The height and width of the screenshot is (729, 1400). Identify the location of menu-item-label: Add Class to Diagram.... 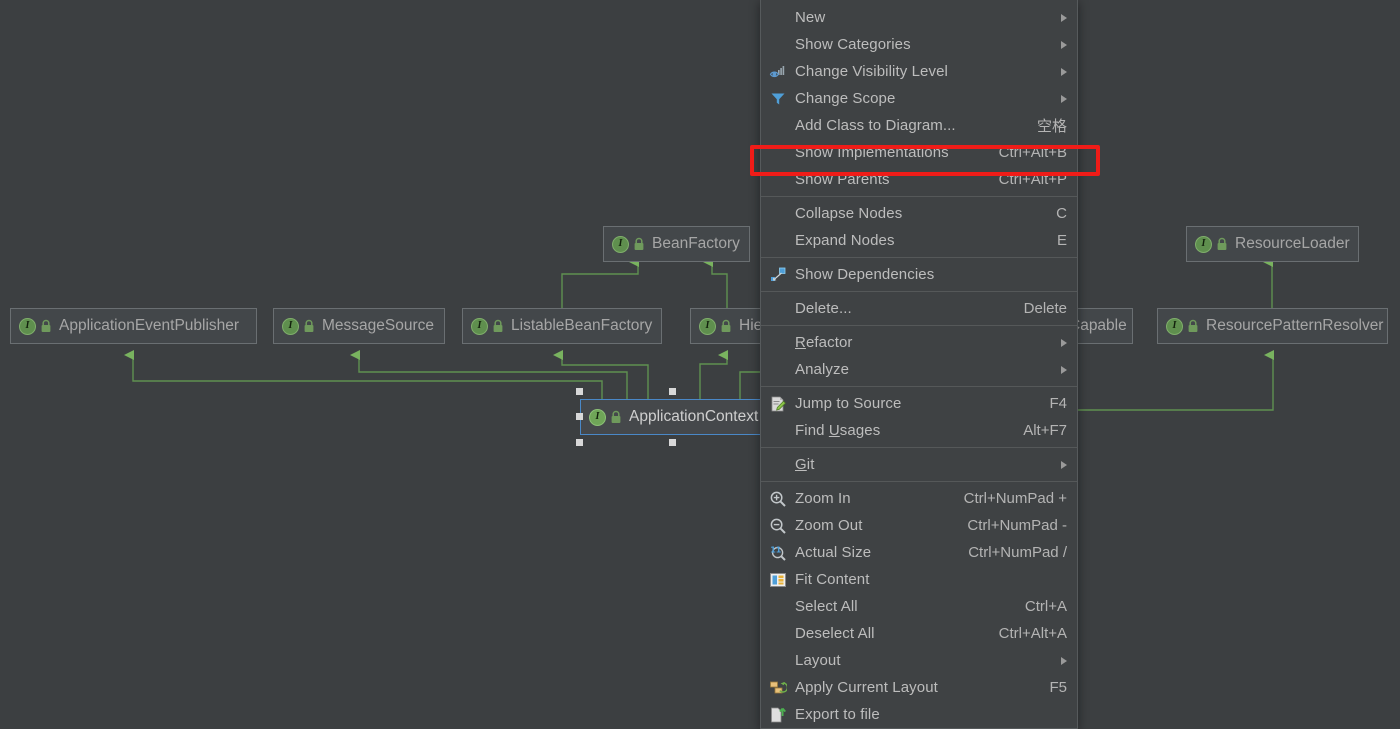
(875, 125).